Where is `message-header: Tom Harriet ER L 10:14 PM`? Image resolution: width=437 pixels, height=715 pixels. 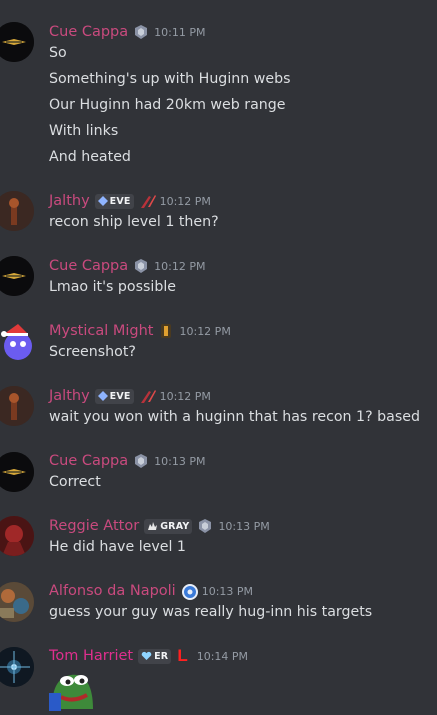
message-header: Tom Harriet ER L 10:14 PM is located at coordinates (148, 656).